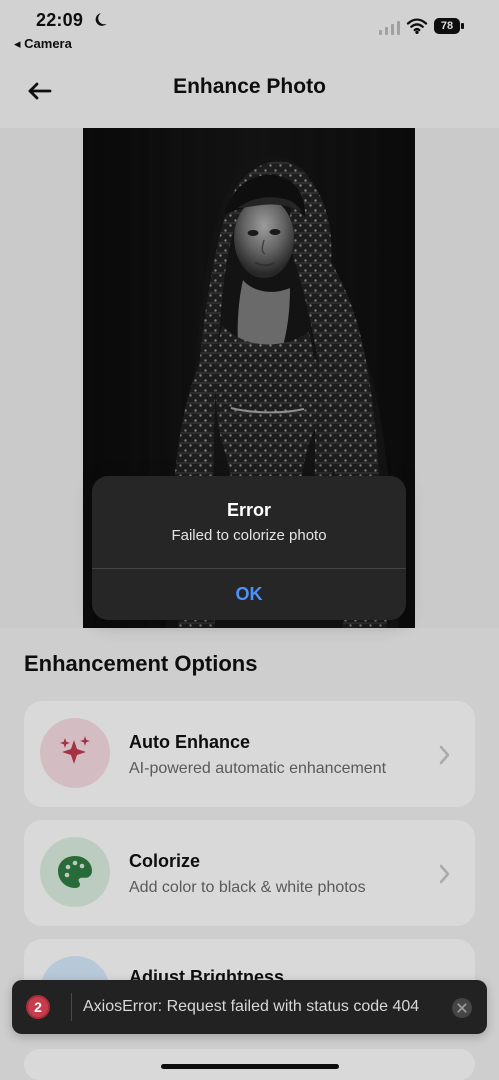 This screenshot has width=499, height=1080. Describe the element at coordinates (249, 594) in the screenshot. I see `ok-button: OK` at that location.